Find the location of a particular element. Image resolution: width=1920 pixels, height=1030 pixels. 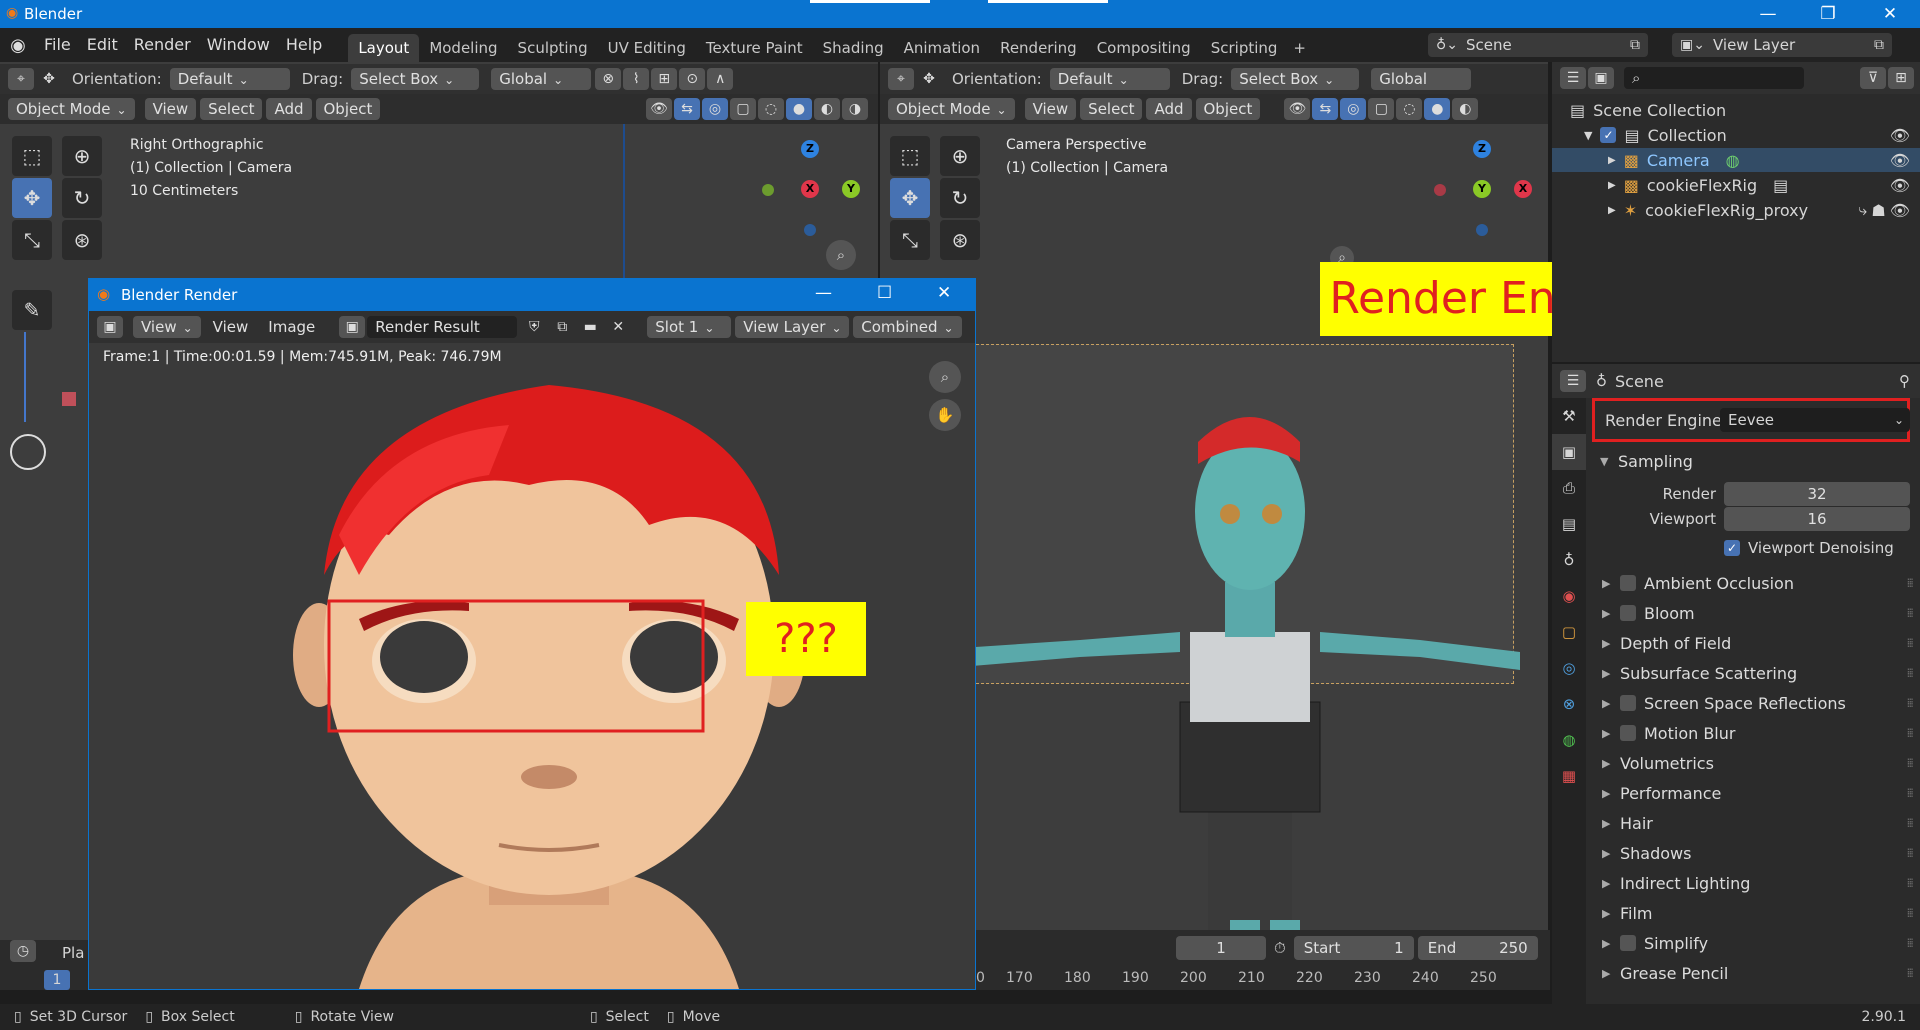

editor-type-icon: ☰ is located at coordinates (1573, 78).